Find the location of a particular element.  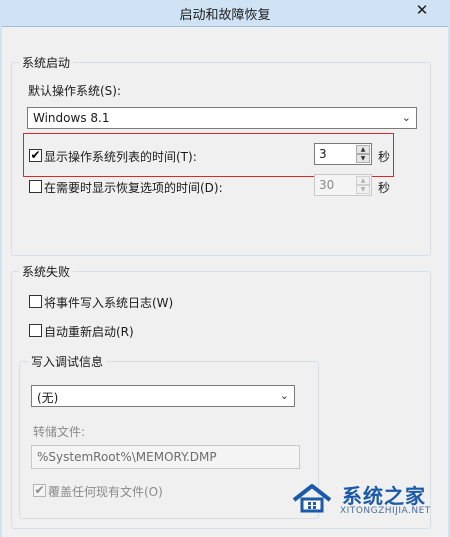

watermark-name: 系统之家 is located at coordinates (384, 496).